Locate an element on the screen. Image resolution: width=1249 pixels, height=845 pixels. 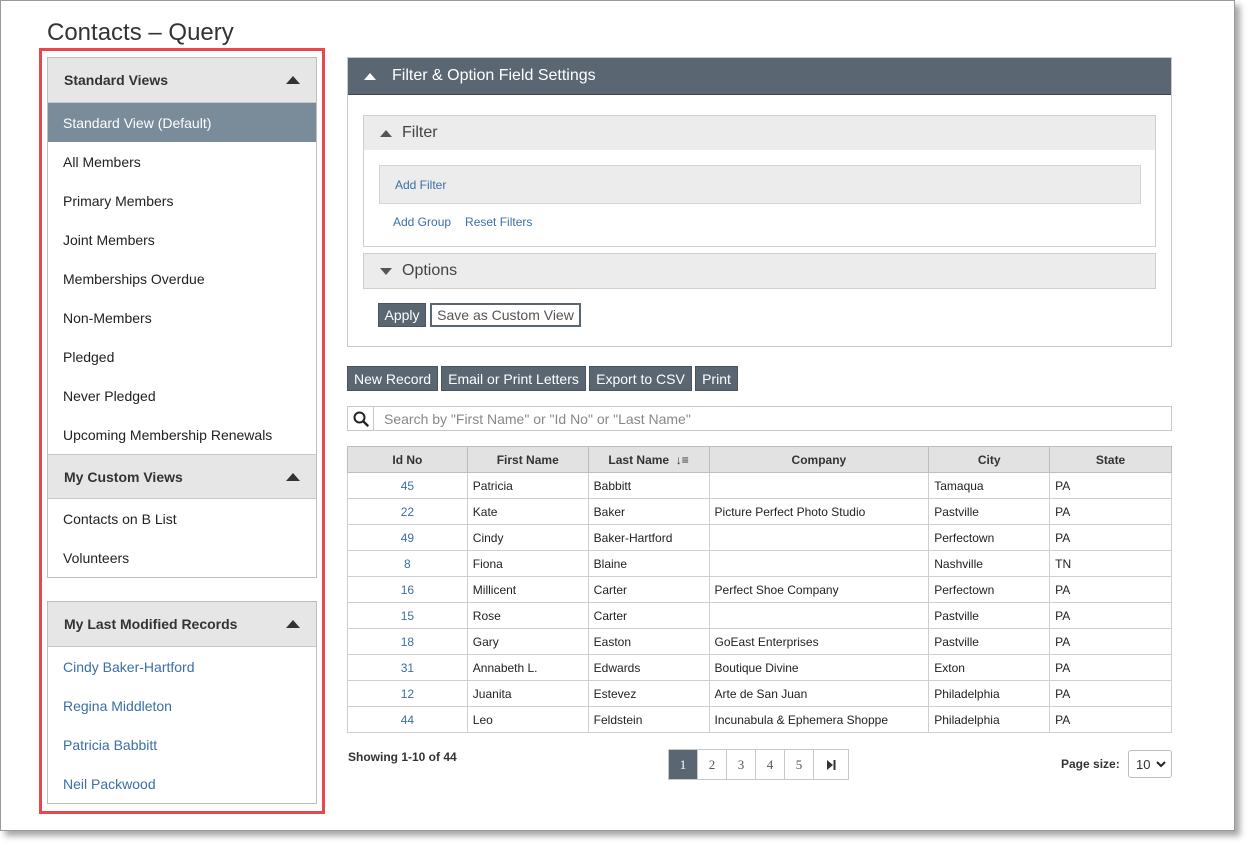
expand-icon is located at coordinates (386, 271).